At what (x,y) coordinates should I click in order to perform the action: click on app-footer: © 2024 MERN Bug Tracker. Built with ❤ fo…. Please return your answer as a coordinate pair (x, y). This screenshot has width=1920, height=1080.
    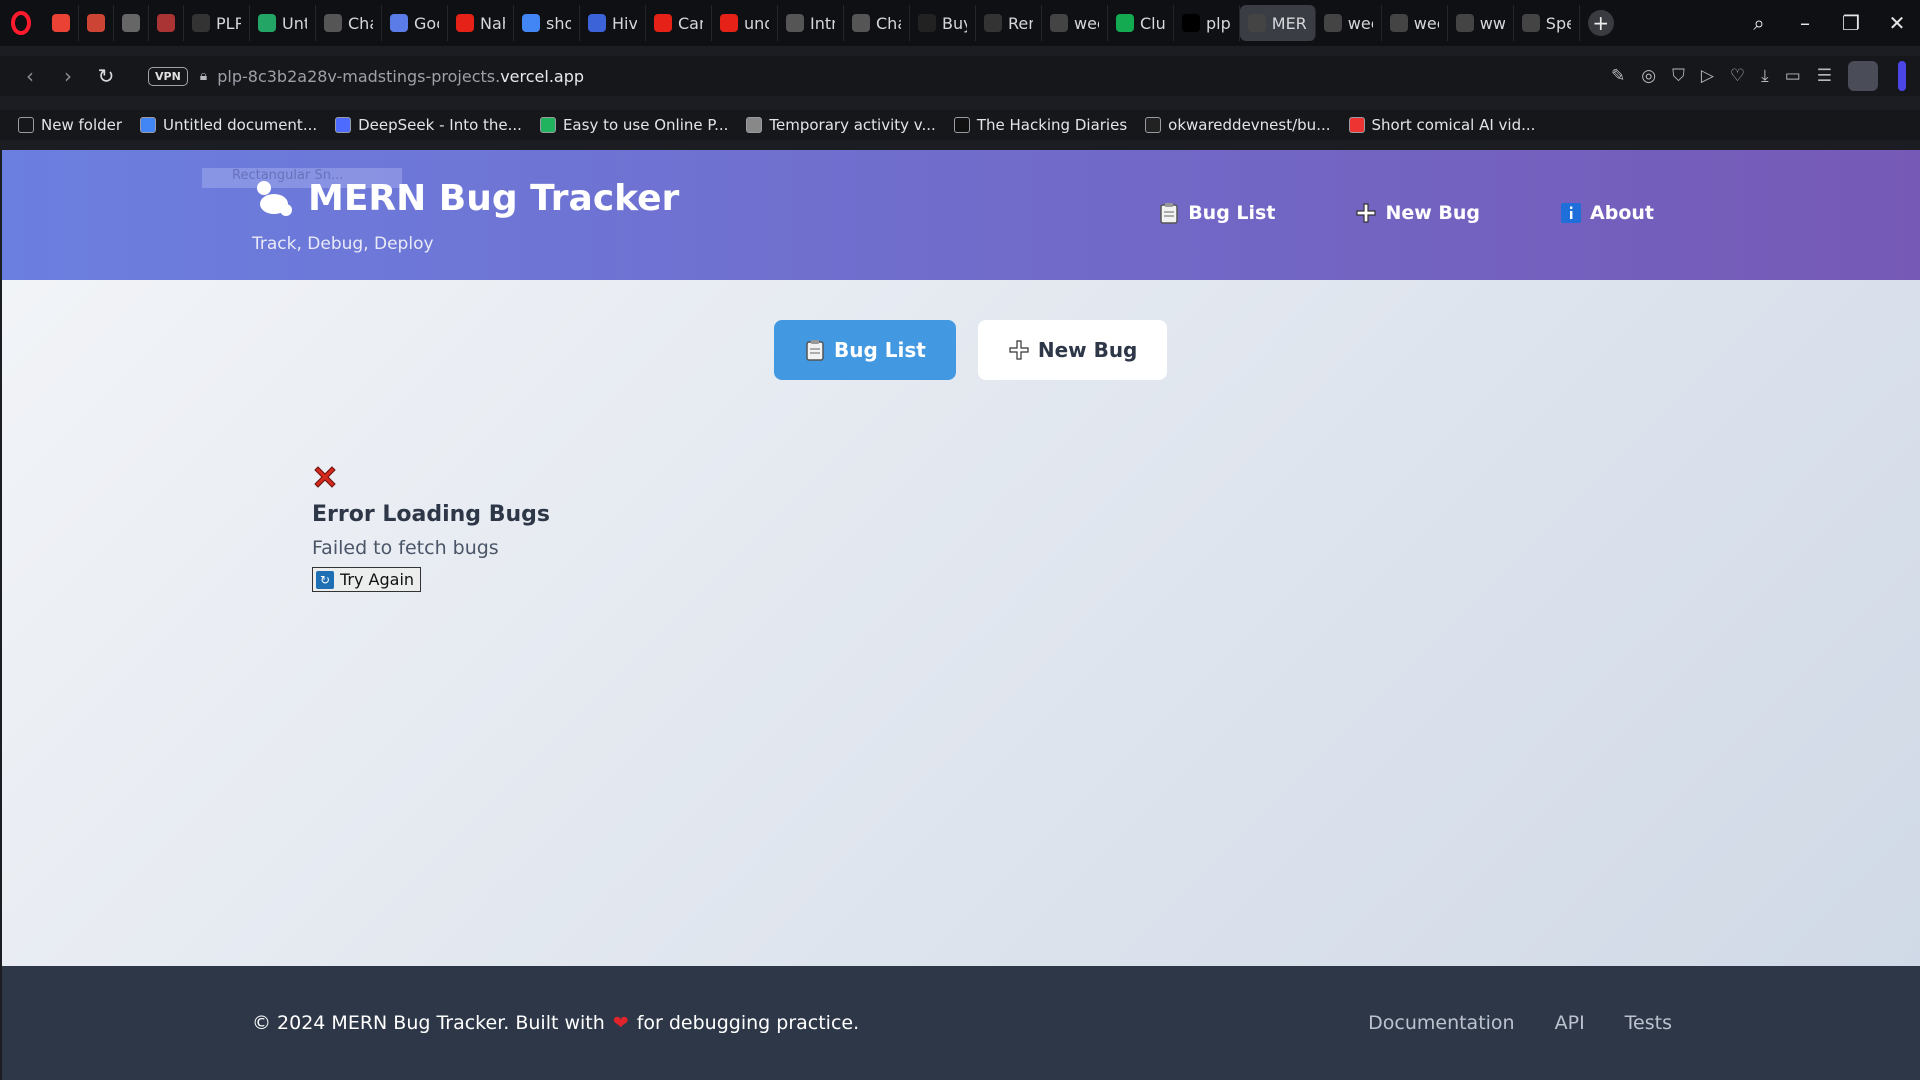
    Looking at the image, I should click on (961, 1023).